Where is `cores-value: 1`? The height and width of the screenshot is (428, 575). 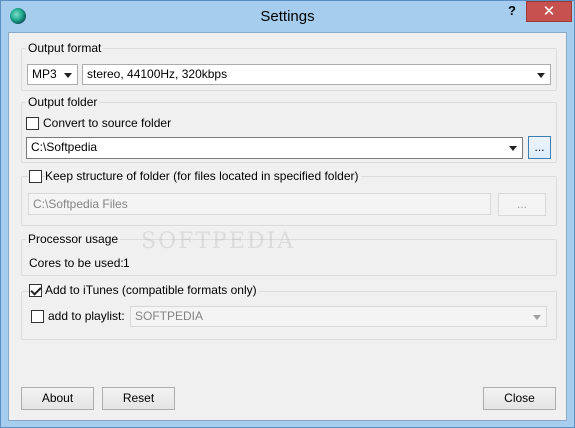
cores-value: 1 is located at coordinates (126, 263).